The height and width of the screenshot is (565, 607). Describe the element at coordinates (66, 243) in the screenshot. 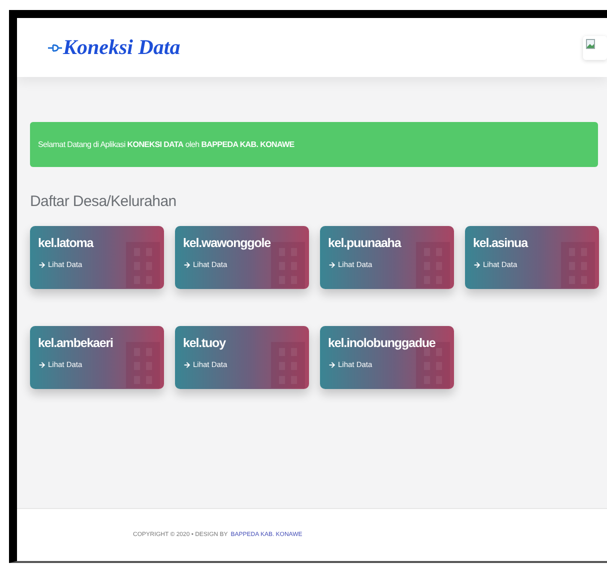

I see `card-title: kel.latoma` at that location.